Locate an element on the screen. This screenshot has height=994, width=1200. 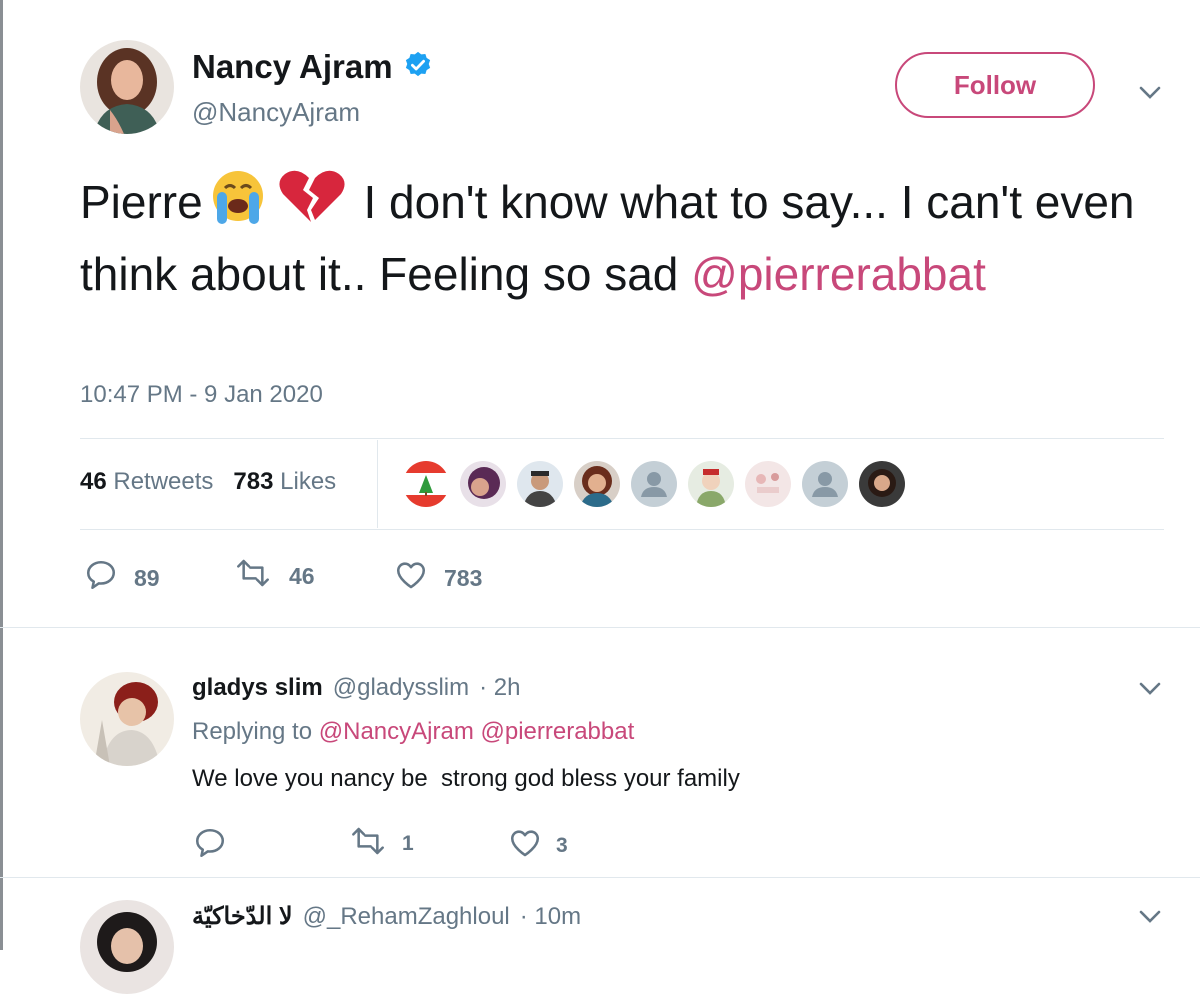
replying-label: Replying to is located at coordinates (252, 731).